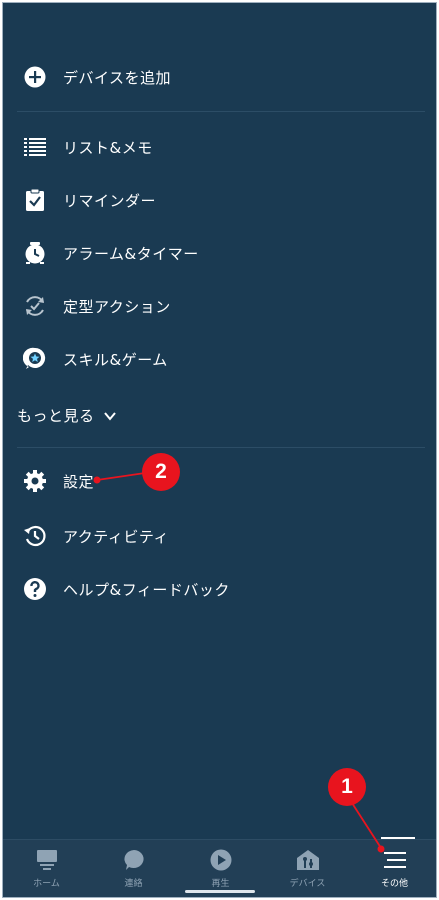 This screenshot has width=439, height=900. What do you see at coordinates (35, 200) in the screenshot?
I see `clipboard-check-icon` at bounding box center [35, 200].